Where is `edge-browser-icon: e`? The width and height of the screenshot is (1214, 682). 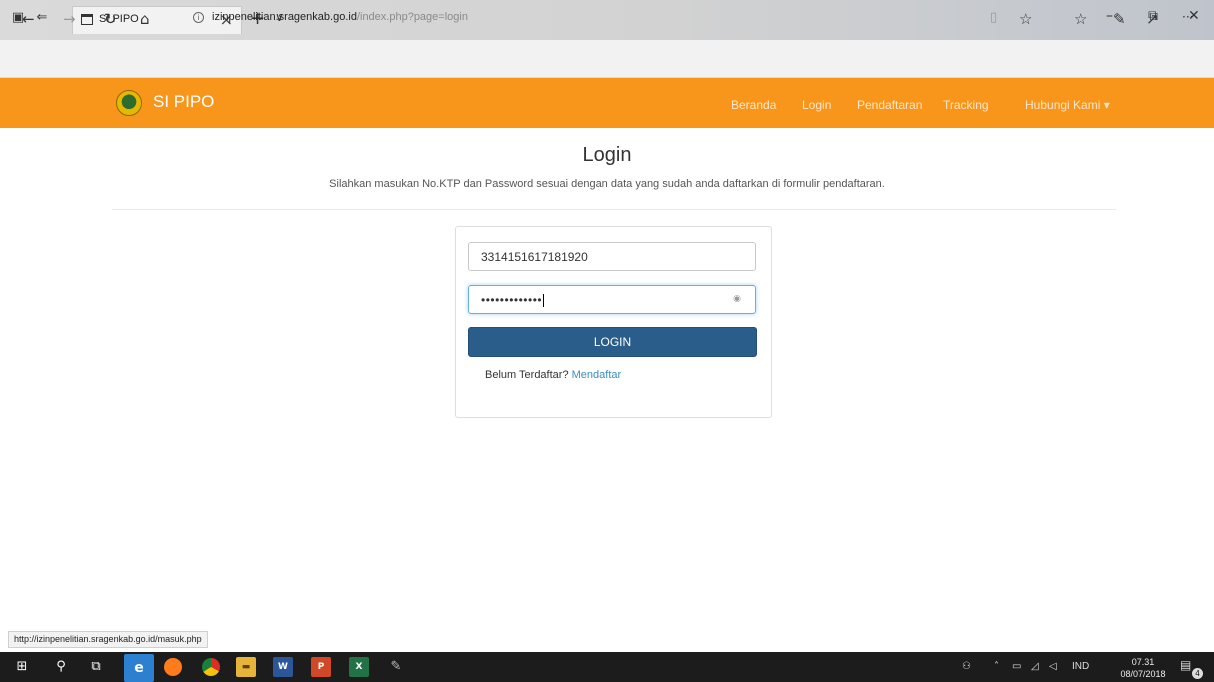 edge-browser-icon: e is located at coordinates (139, 668).